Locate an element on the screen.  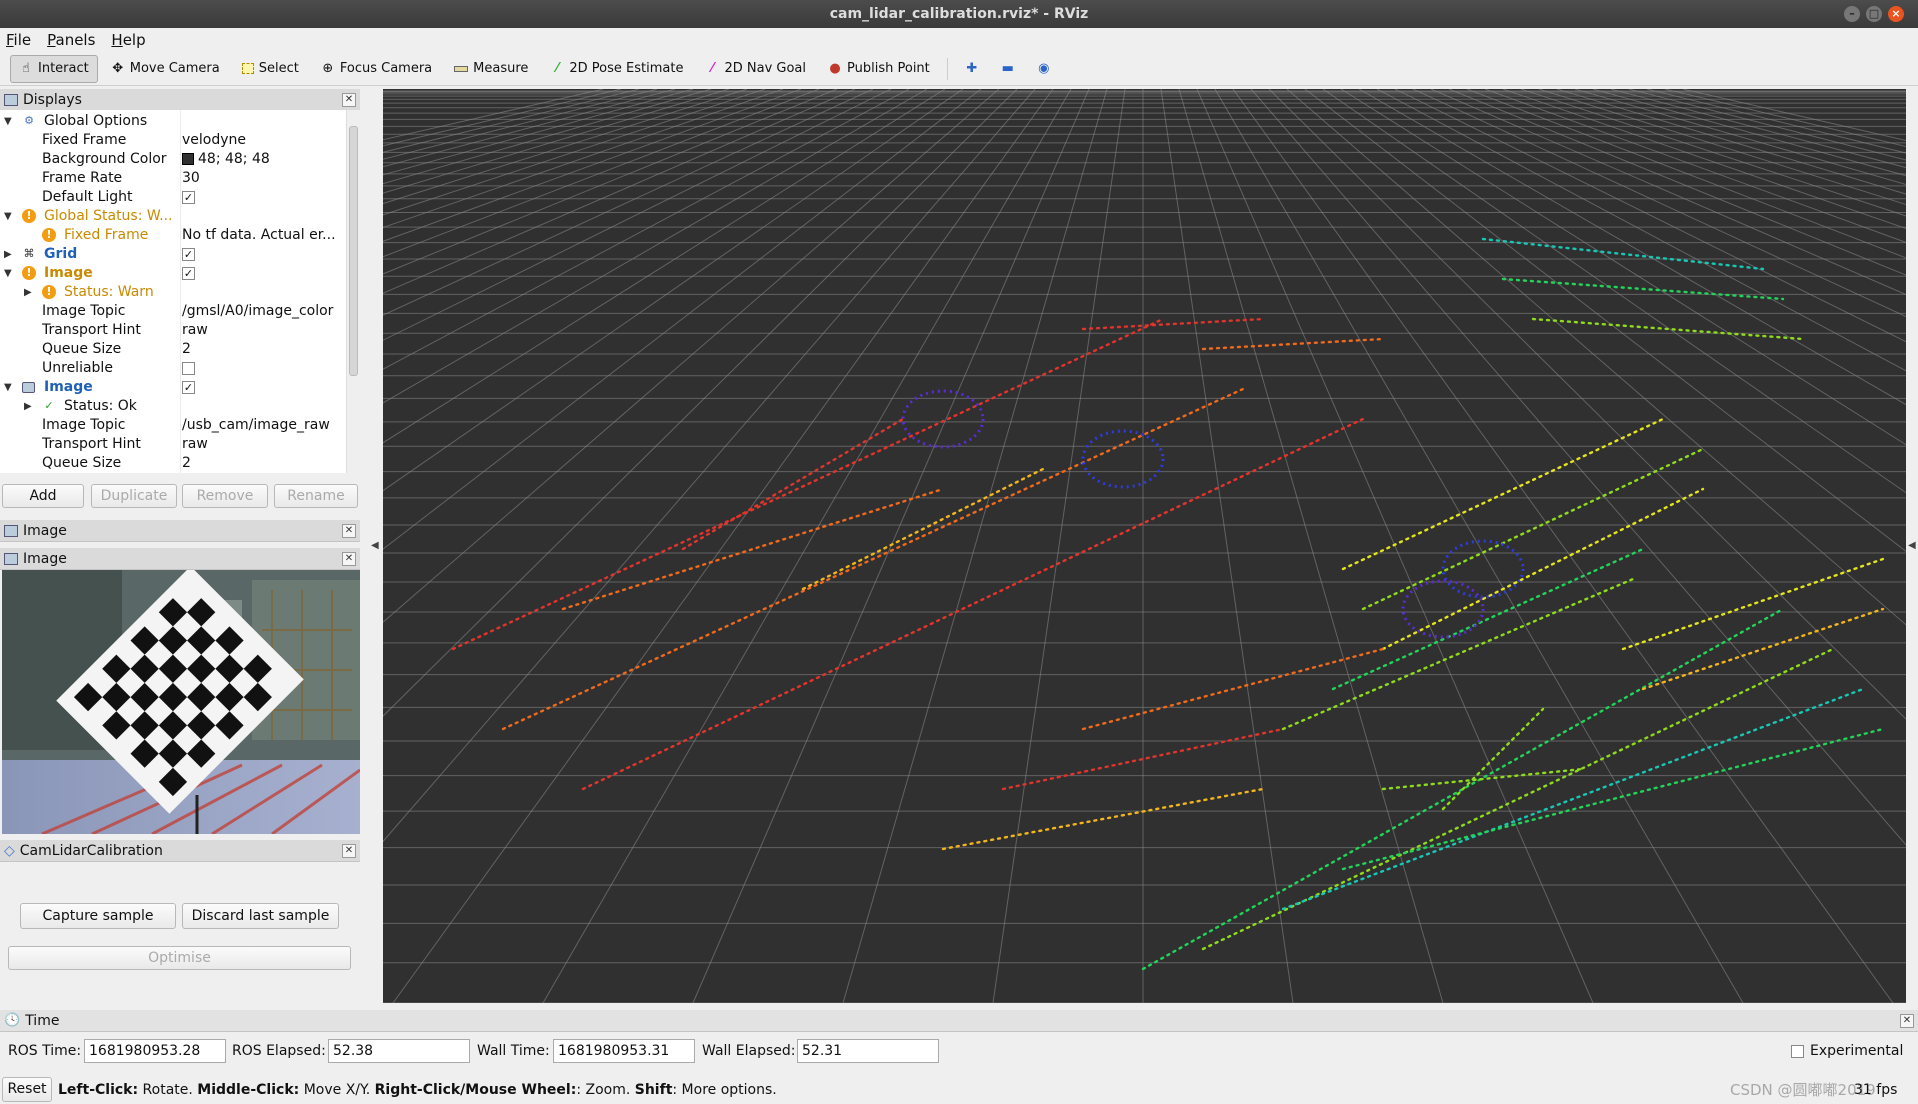
grid-checkbox: ✓ is located at coordinates (188, 254).